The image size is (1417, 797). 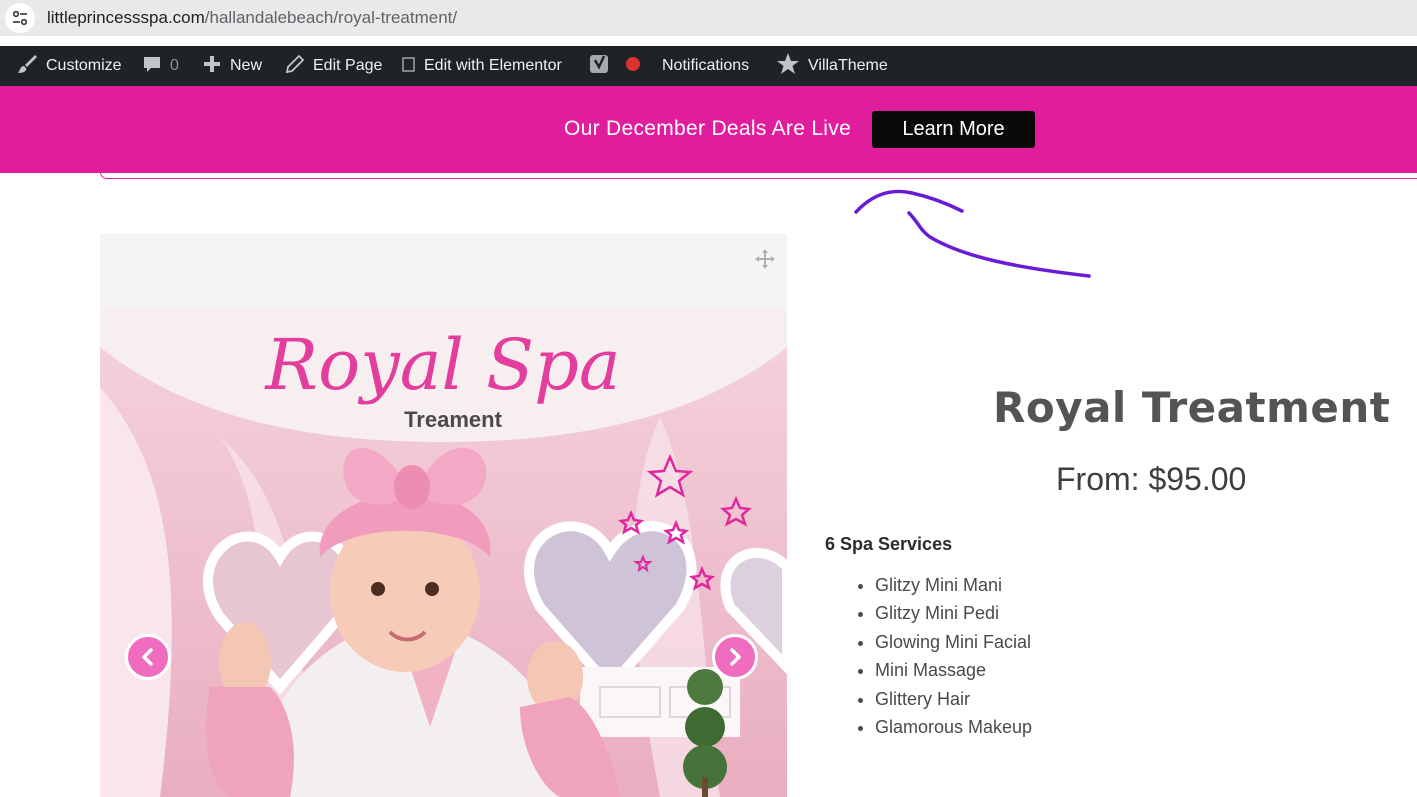 What do you see at coordinates (331, 17) in the screenshot?
I see `url-path: /hallandalebeach/royal-treatment/` at bounding box center [331, 17].